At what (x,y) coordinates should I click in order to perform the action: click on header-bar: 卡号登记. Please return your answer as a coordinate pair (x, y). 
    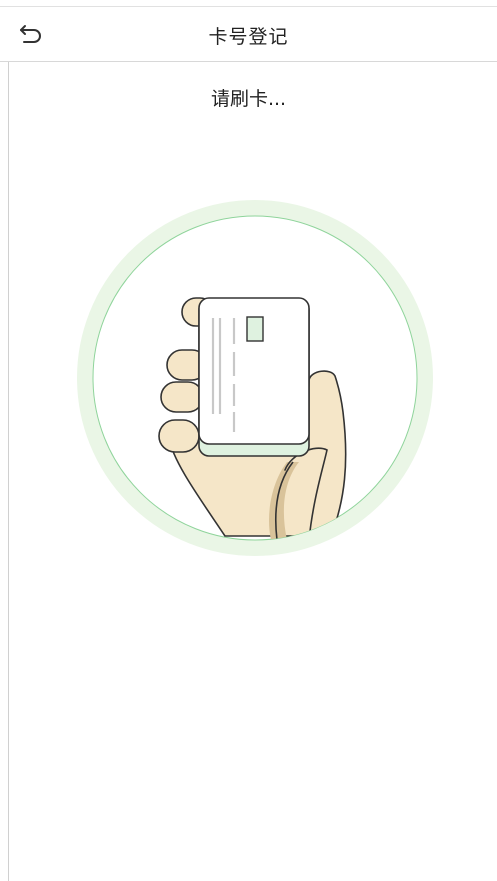
    Looking at the image, I should click on (248, 34).